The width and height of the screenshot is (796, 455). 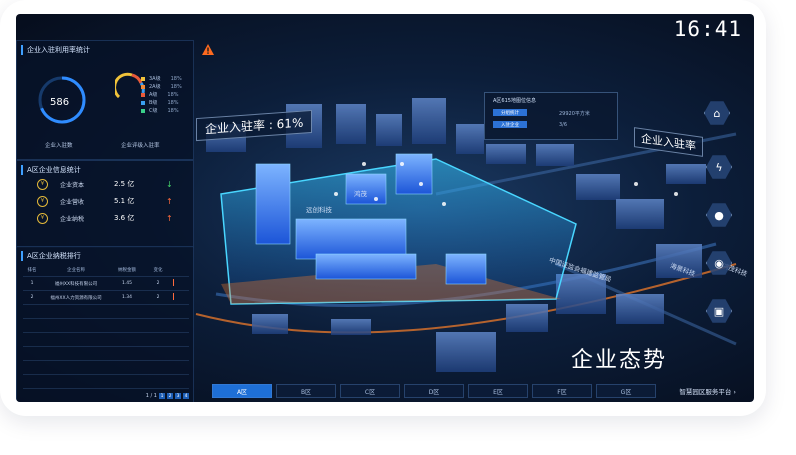 What do you see at coordinates (161, 86) in the screenshot?
I see `legend-item: 2A级 18%` at bounding box center [161, 86].